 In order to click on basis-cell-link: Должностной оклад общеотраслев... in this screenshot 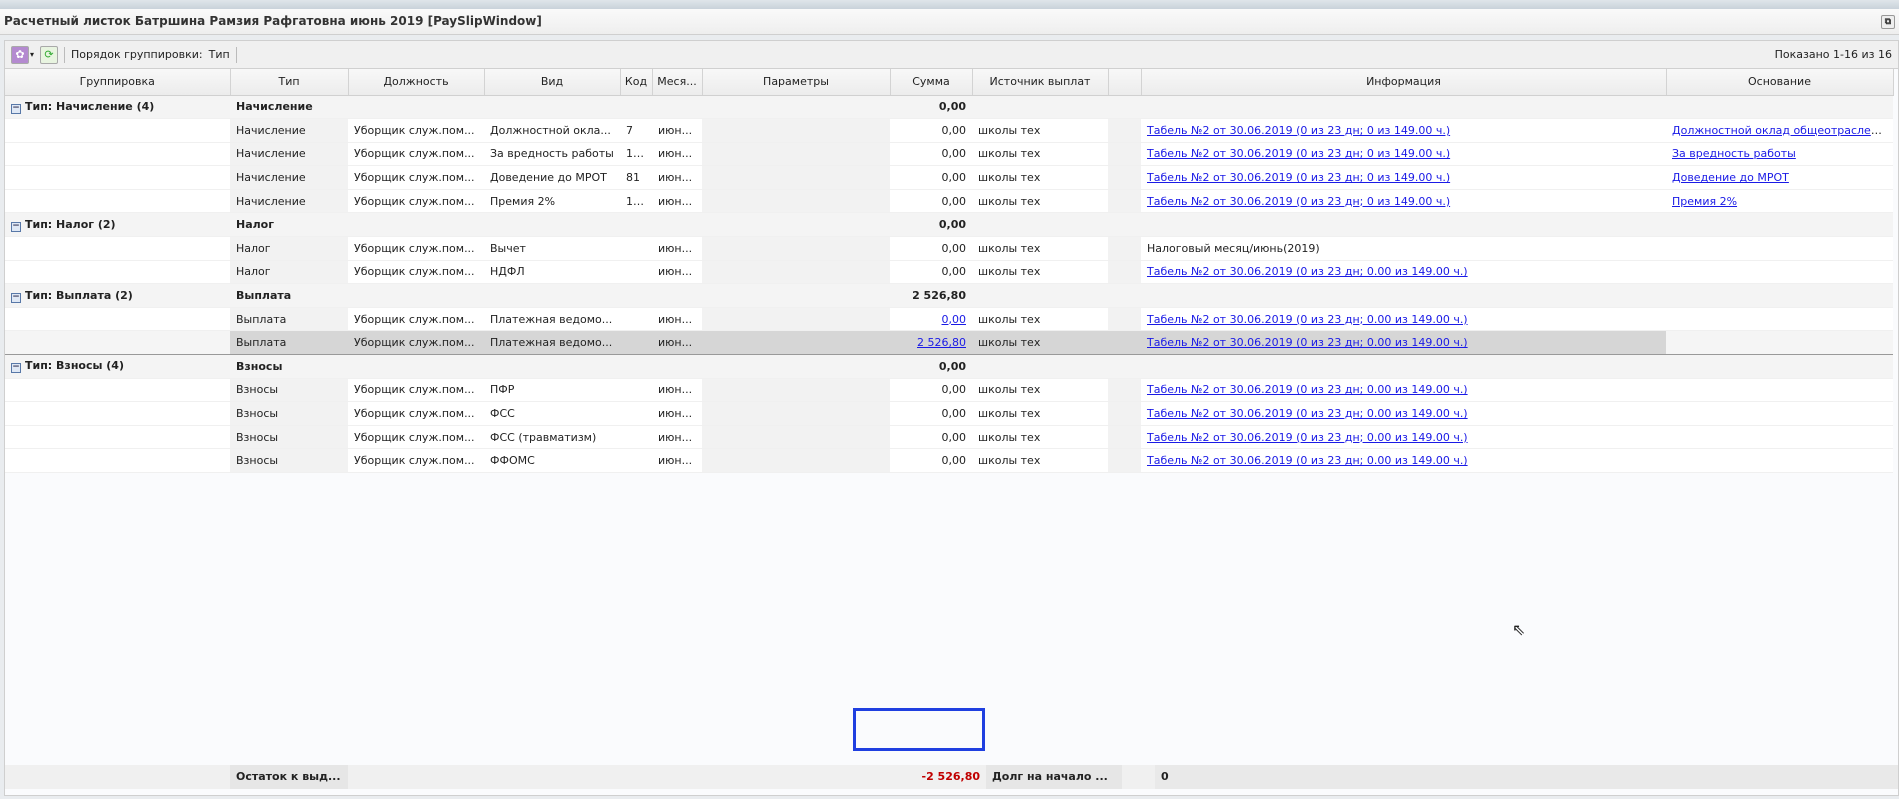, I will do `click(1780, 130)`.